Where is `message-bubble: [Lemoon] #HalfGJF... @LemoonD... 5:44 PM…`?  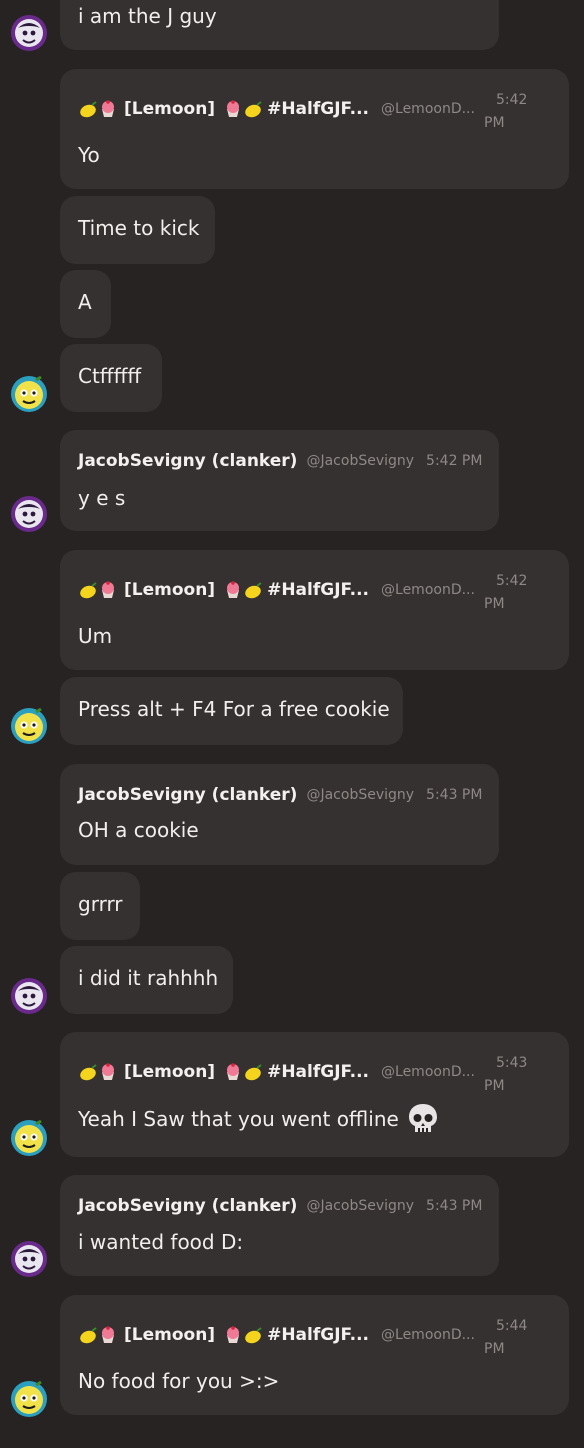
message-bubble: [Lemoon] #HalfGJF... @LemoonD... 5:44 PM… is located at coordinates (314, 1355).